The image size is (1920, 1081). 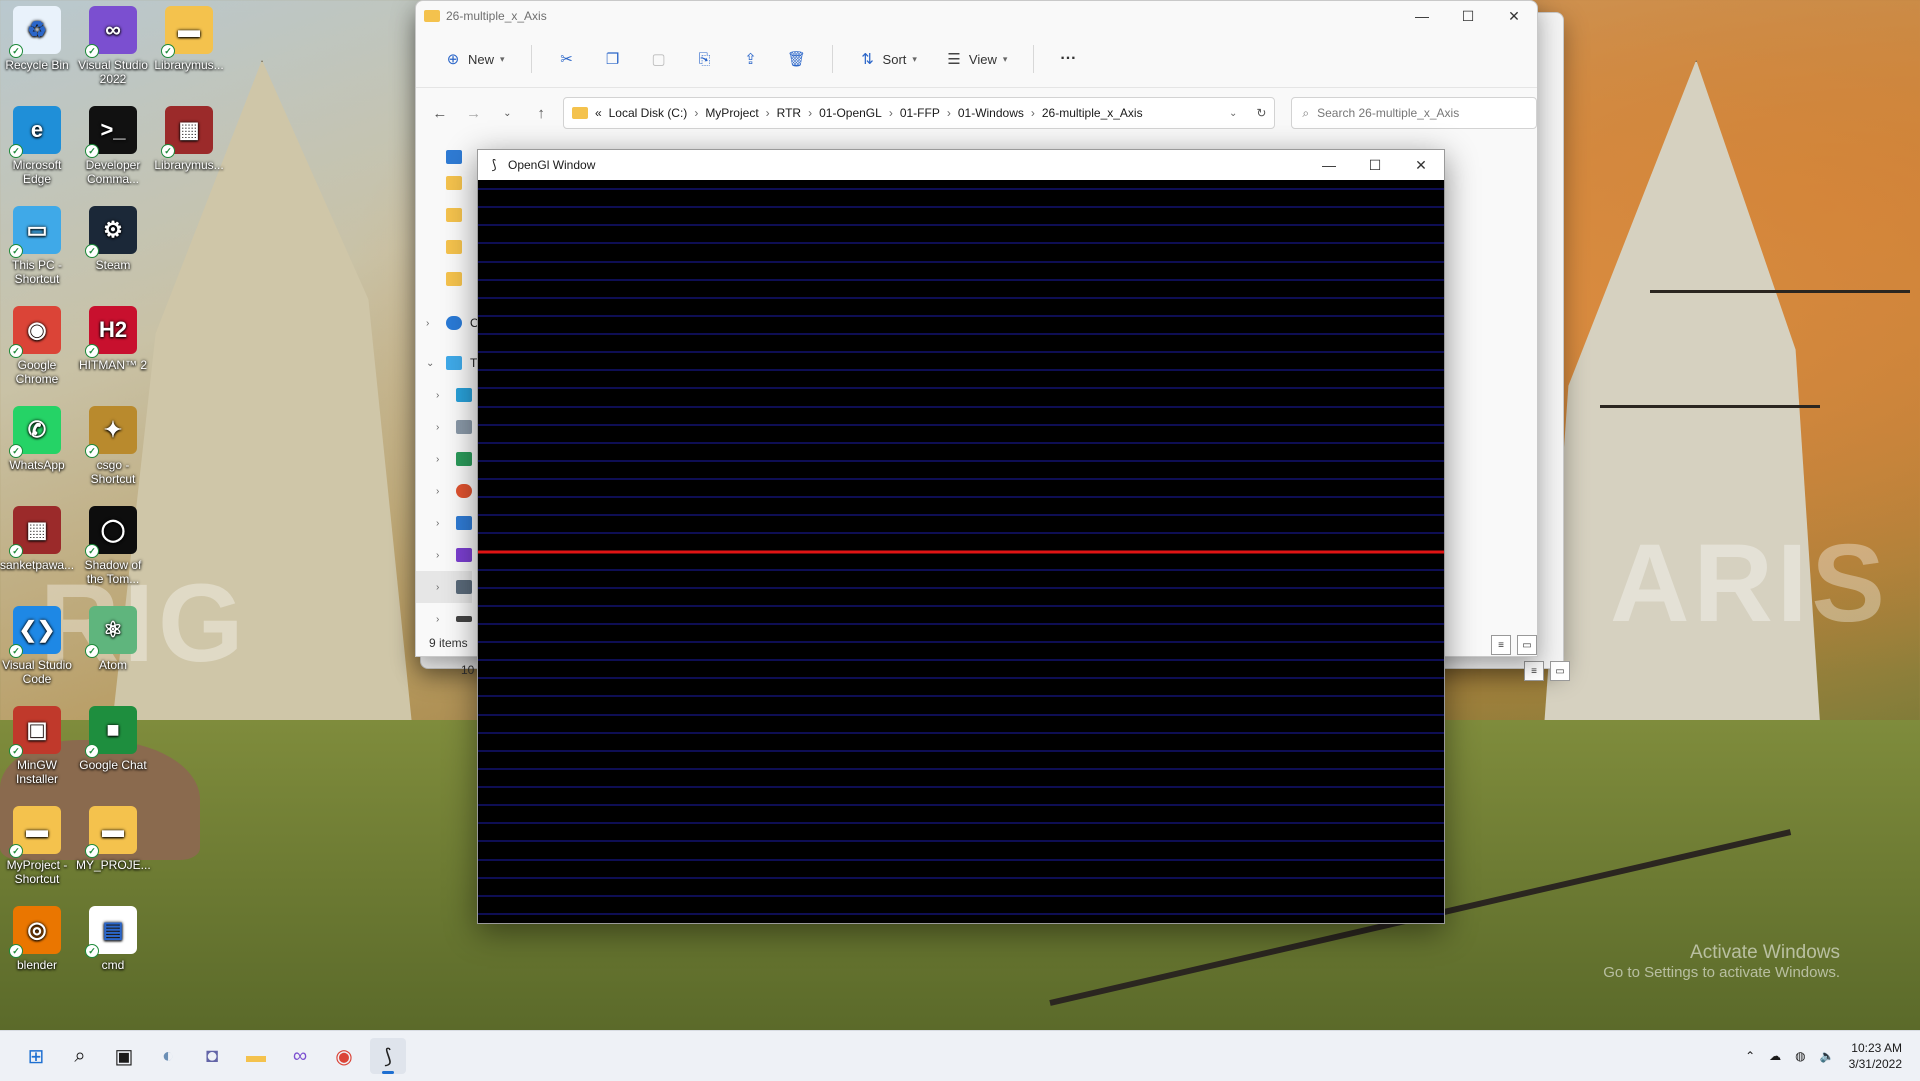 I want to click on breadcrumb-item: MyProject, so click(x=731, y=113).